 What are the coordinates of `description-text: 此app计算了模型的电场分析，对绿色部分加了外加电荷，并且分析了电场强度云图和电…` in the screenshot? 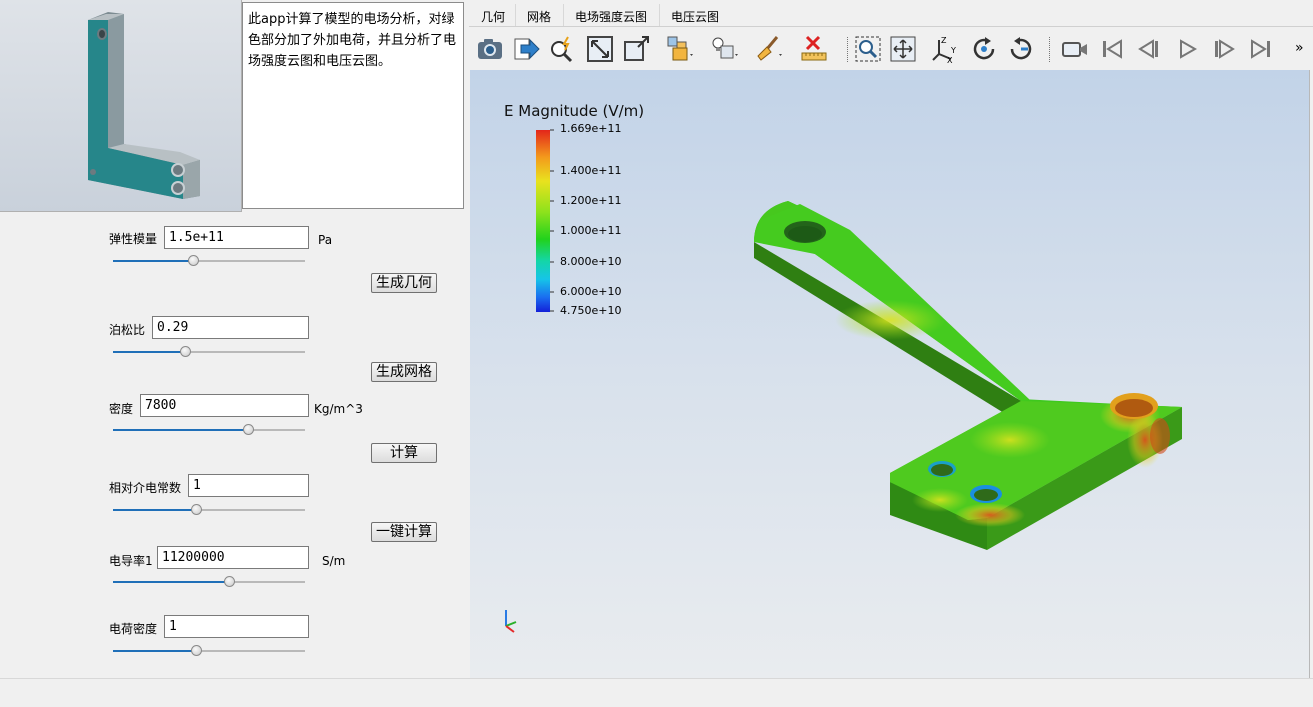 It's located at (353, 105).